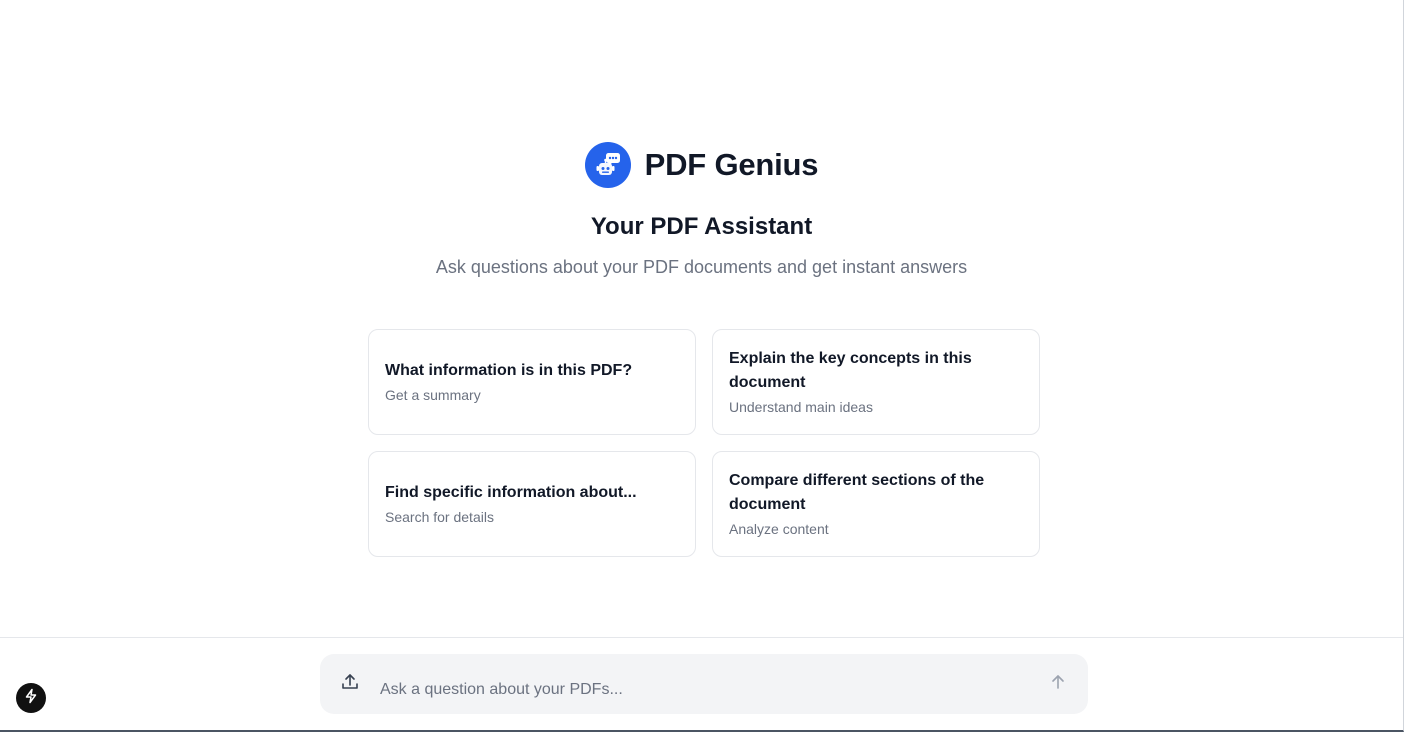  What do you see at coordinates (701, 637) in the screenshot?
I see `composer-divider` at bounding box center [701, 637].